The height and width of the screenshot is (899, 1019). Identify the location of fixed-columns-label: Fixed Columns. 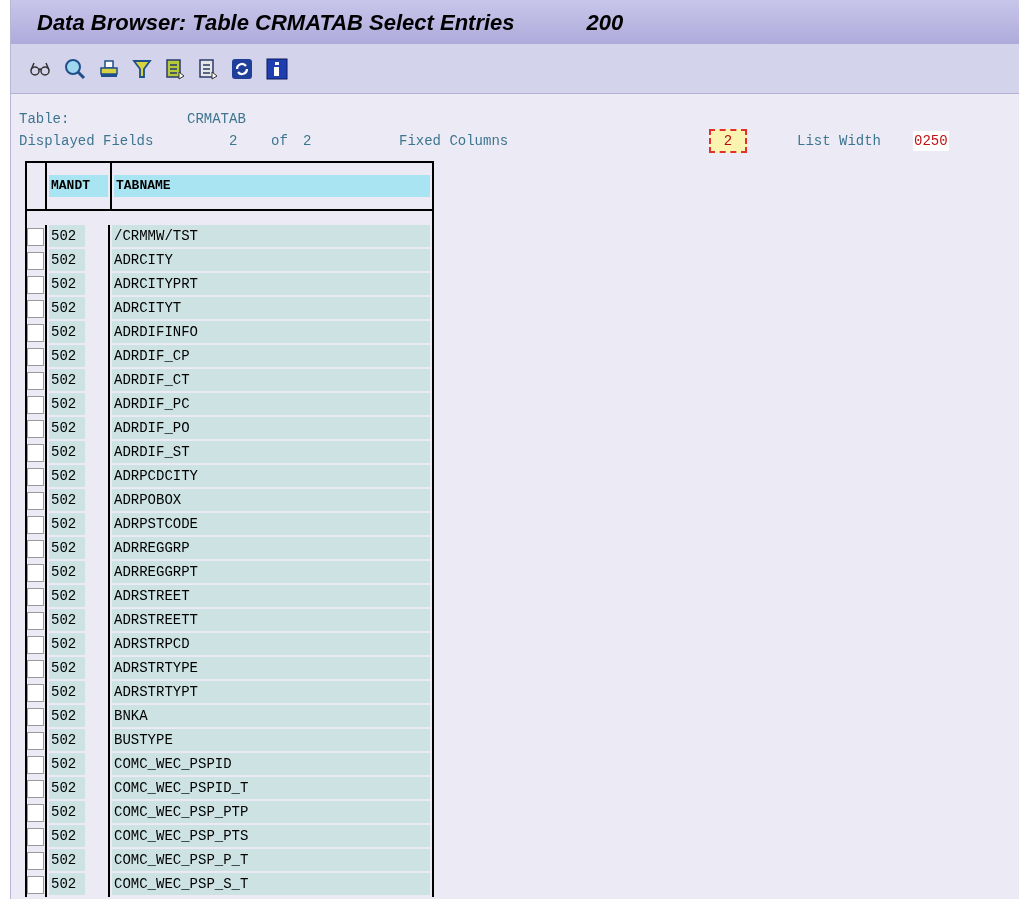
(454, 141).